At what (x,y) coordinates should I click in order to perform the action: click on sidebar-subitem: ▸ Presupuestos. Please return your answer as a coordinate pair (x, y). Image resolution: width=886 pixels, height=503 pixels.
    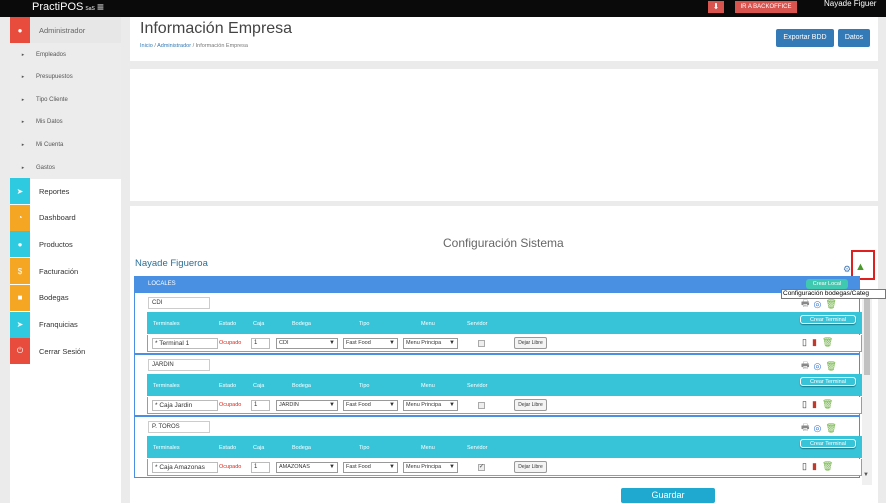
    Looking at the image, I should click on (65, 77).